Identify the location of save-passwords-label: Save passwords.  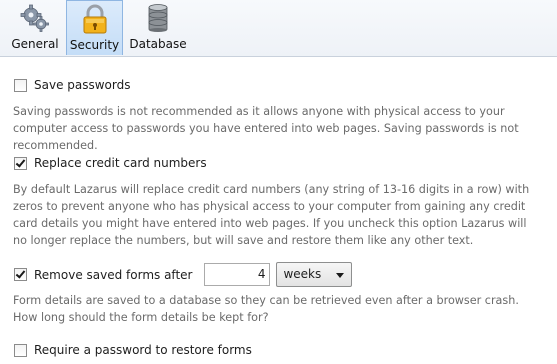
(82, 85).